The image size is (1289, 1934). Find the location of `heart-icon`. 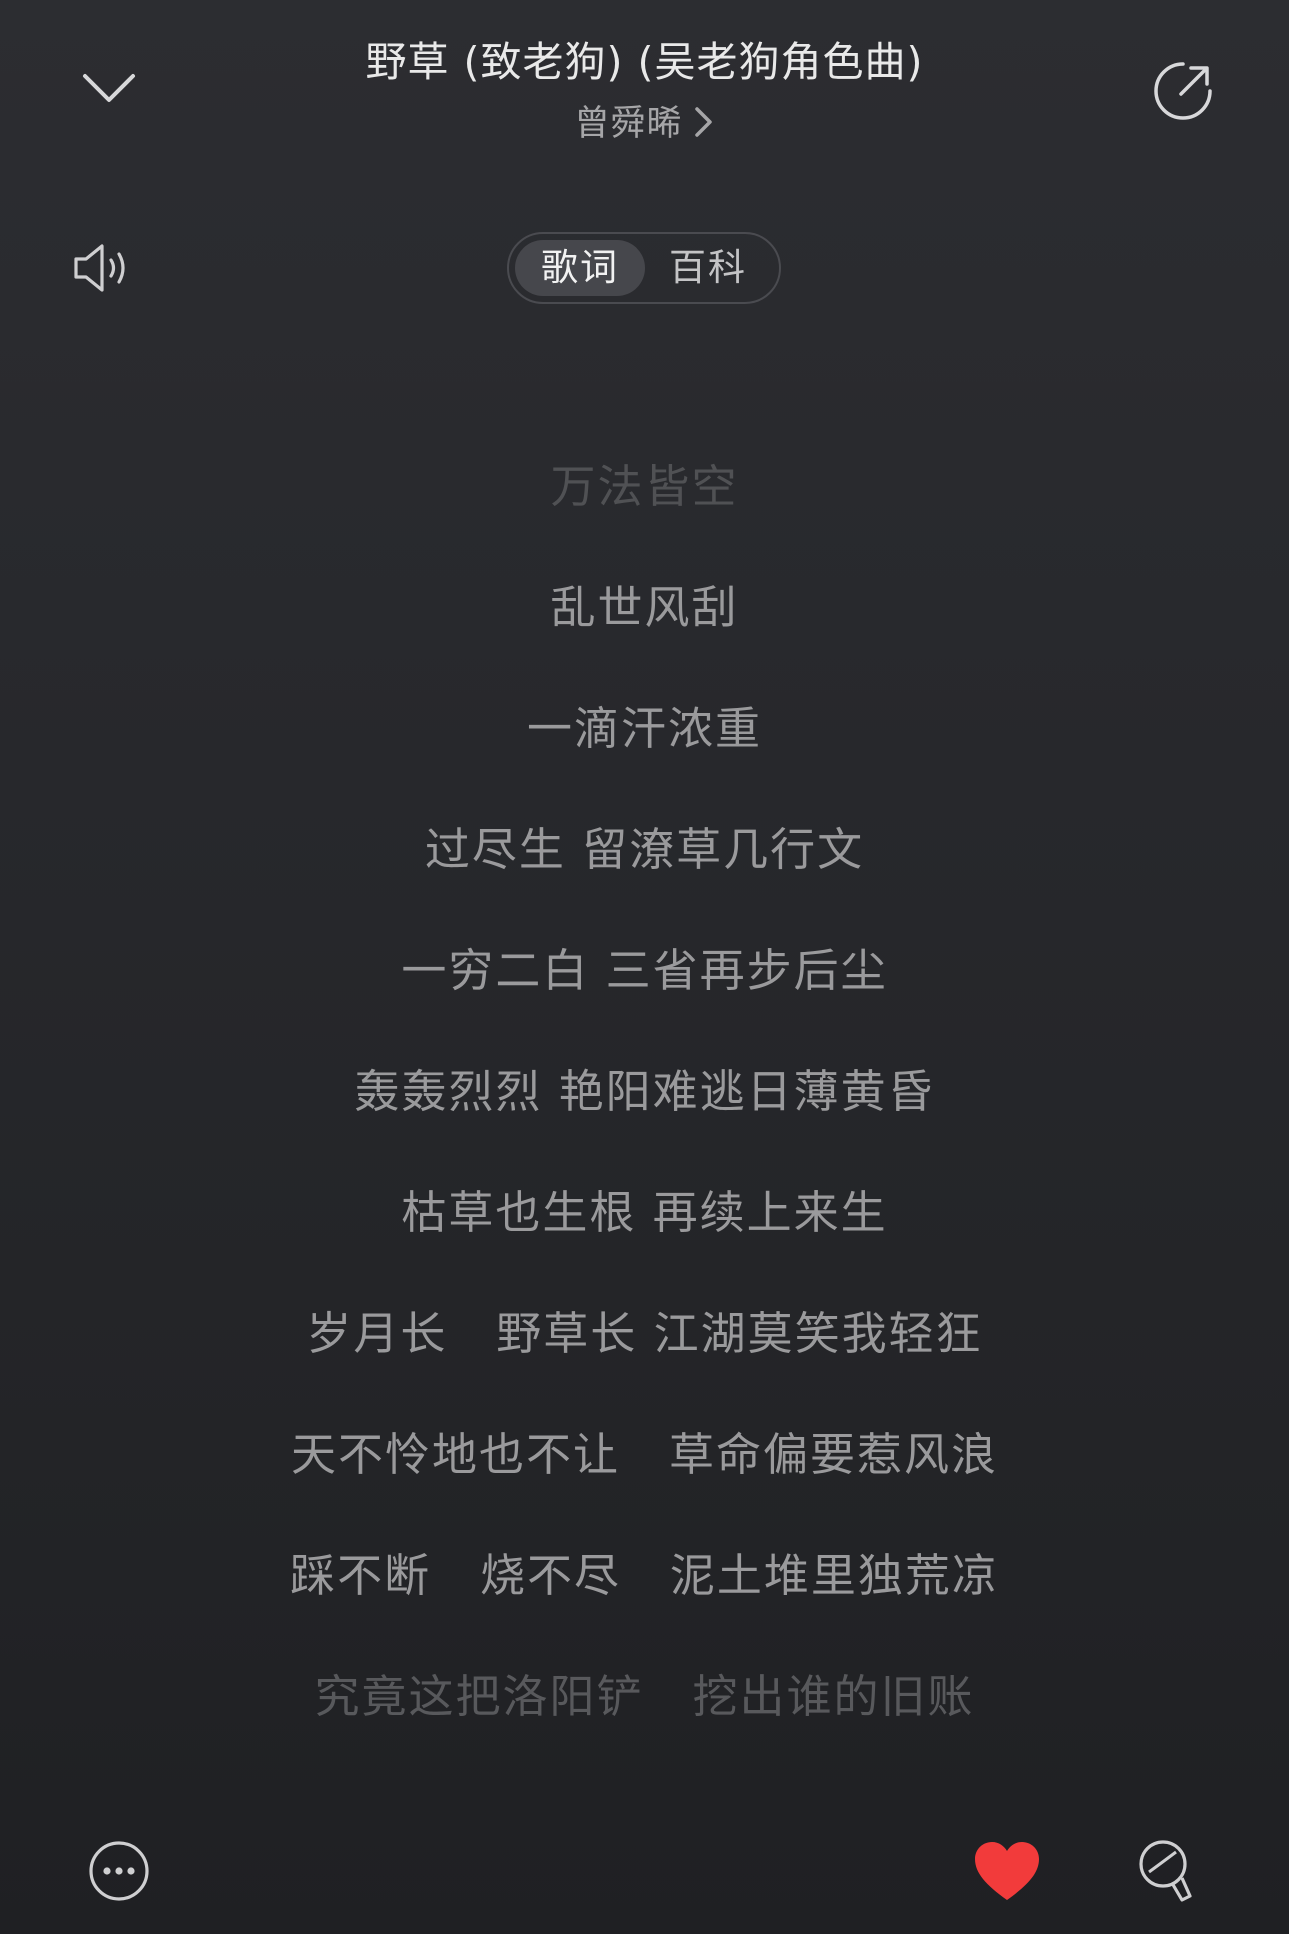

heart-icon is located at coordinates (1007, 1872).